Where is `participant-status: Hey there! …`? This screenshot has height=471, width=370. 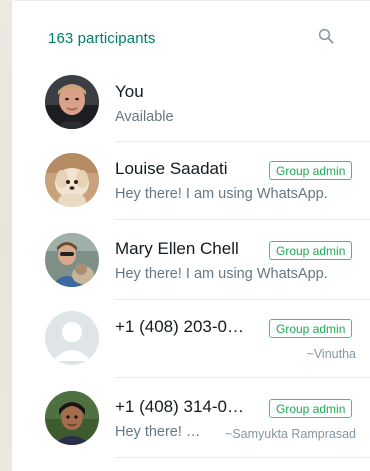 participant-status: Hey there! … is located at coordinates (158, 432).